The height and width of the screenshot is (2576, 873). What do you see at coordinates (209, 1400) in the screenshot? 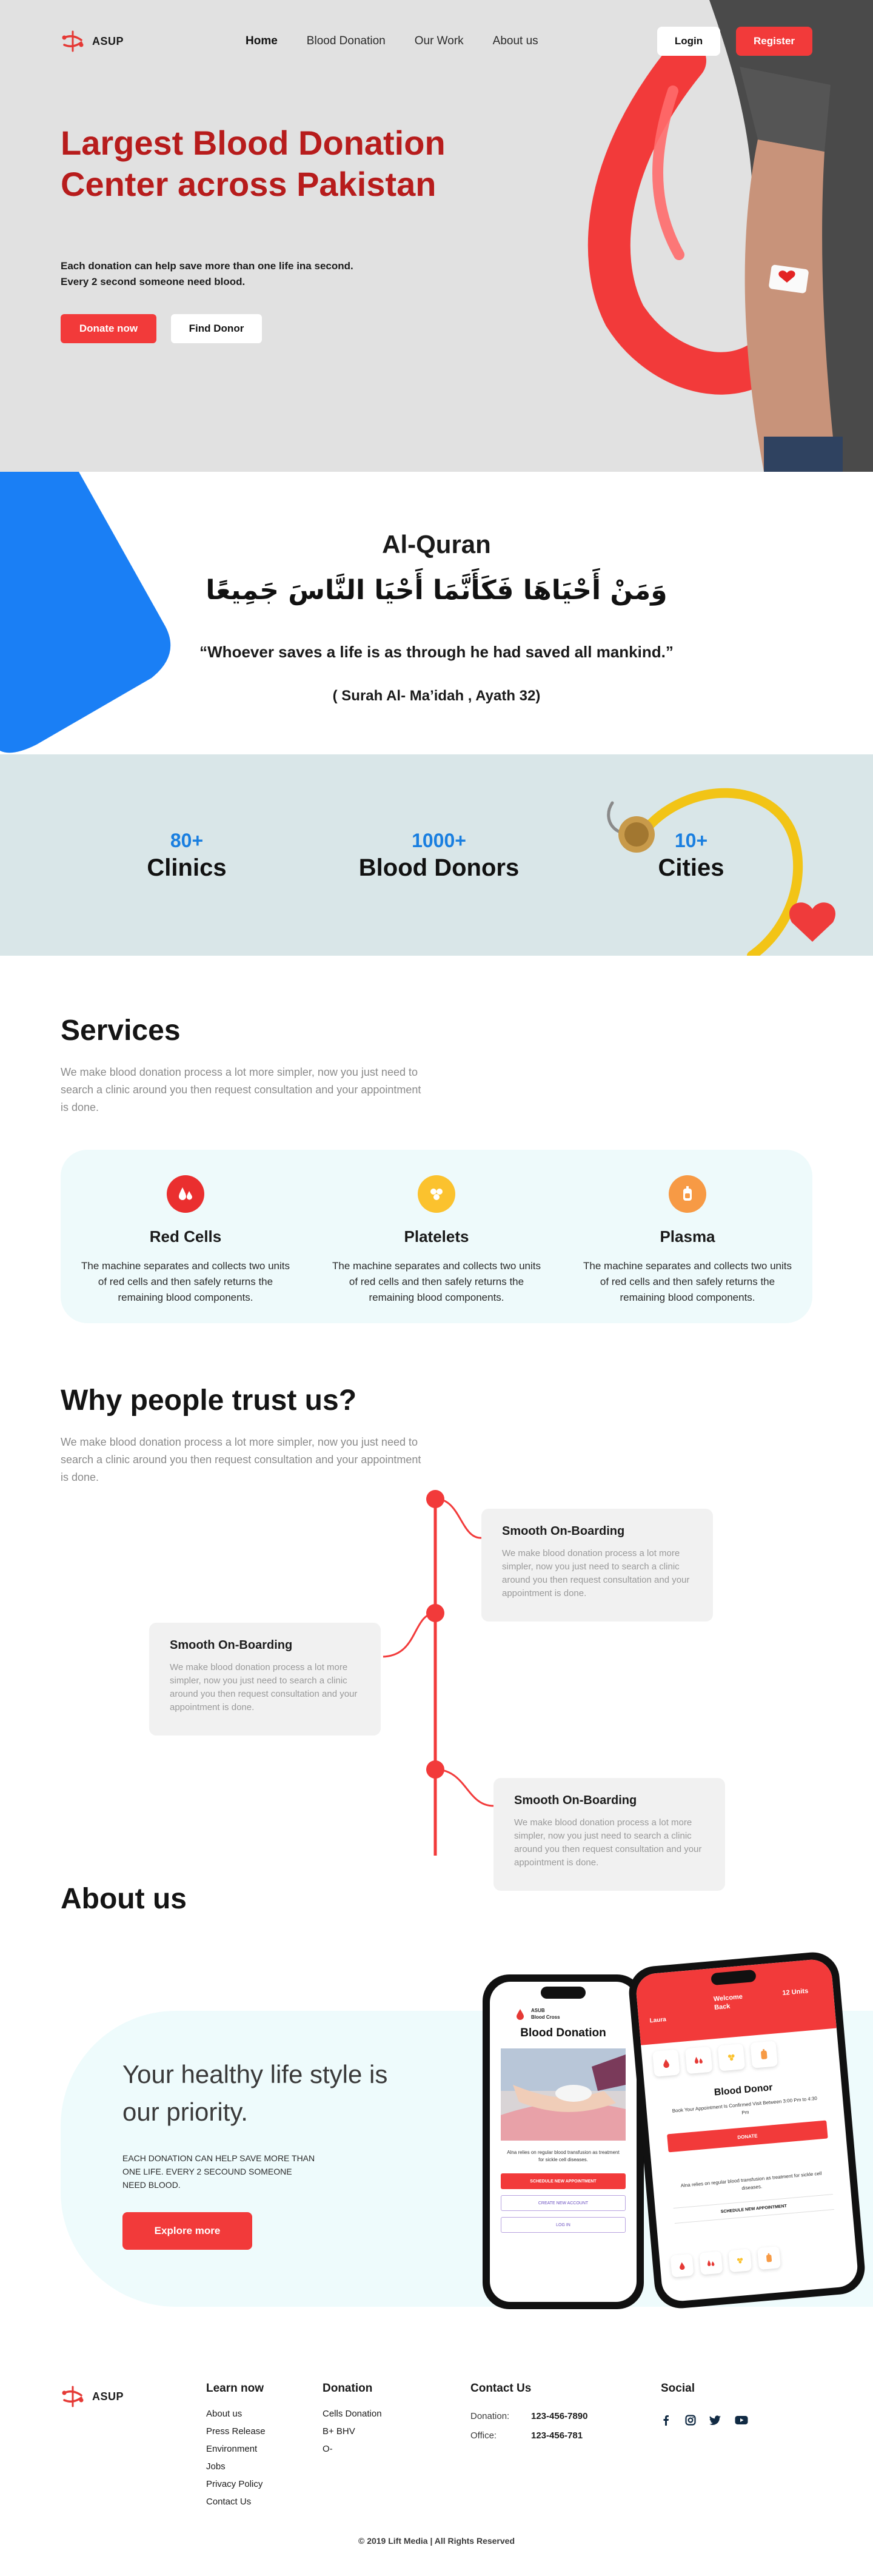
I see `trust-title: Why people trust us?` at bounding box center [209, 1400].